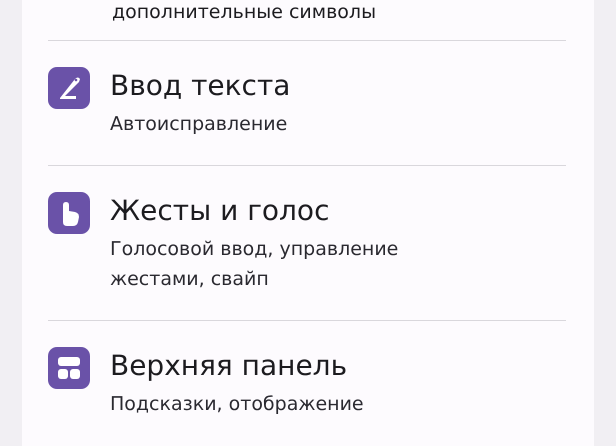 The height and width of the screenshot is (446, 616). What do you see at coordinates (244, 12) in the screenshot?
I see `item-subtitle: дополнительные символы` at bounding box center [244, 12].